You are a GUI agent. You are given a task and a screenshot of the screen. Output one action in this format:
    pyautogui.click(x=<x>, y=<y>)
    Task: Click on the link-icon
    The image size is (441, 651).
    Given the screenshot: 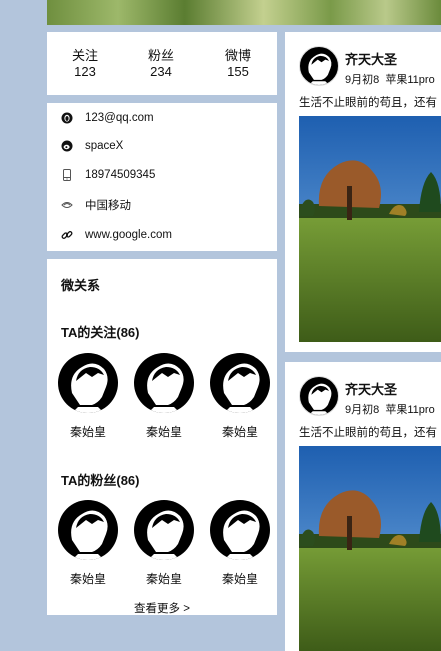 What is the action you would take?
    pyautogui.click(x=67, y=235)
    